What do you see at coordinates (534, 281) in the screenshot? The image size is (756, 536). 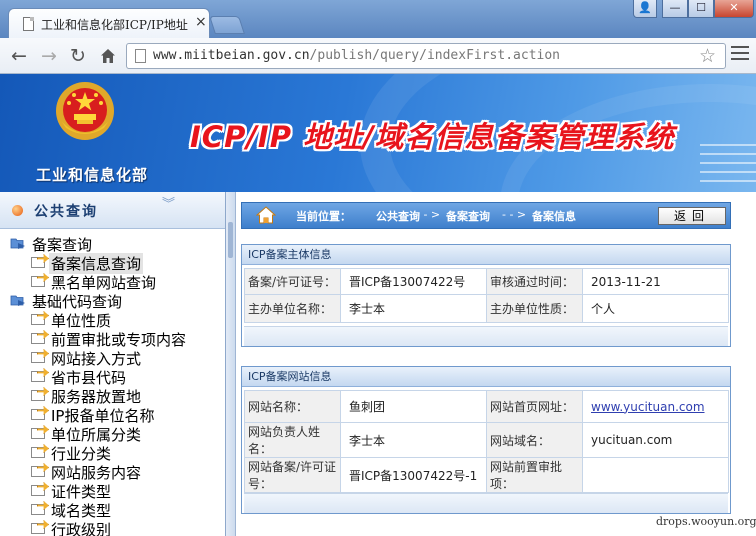 I see `field-label: 审核通过时间：` at bounding box center [534, 281].